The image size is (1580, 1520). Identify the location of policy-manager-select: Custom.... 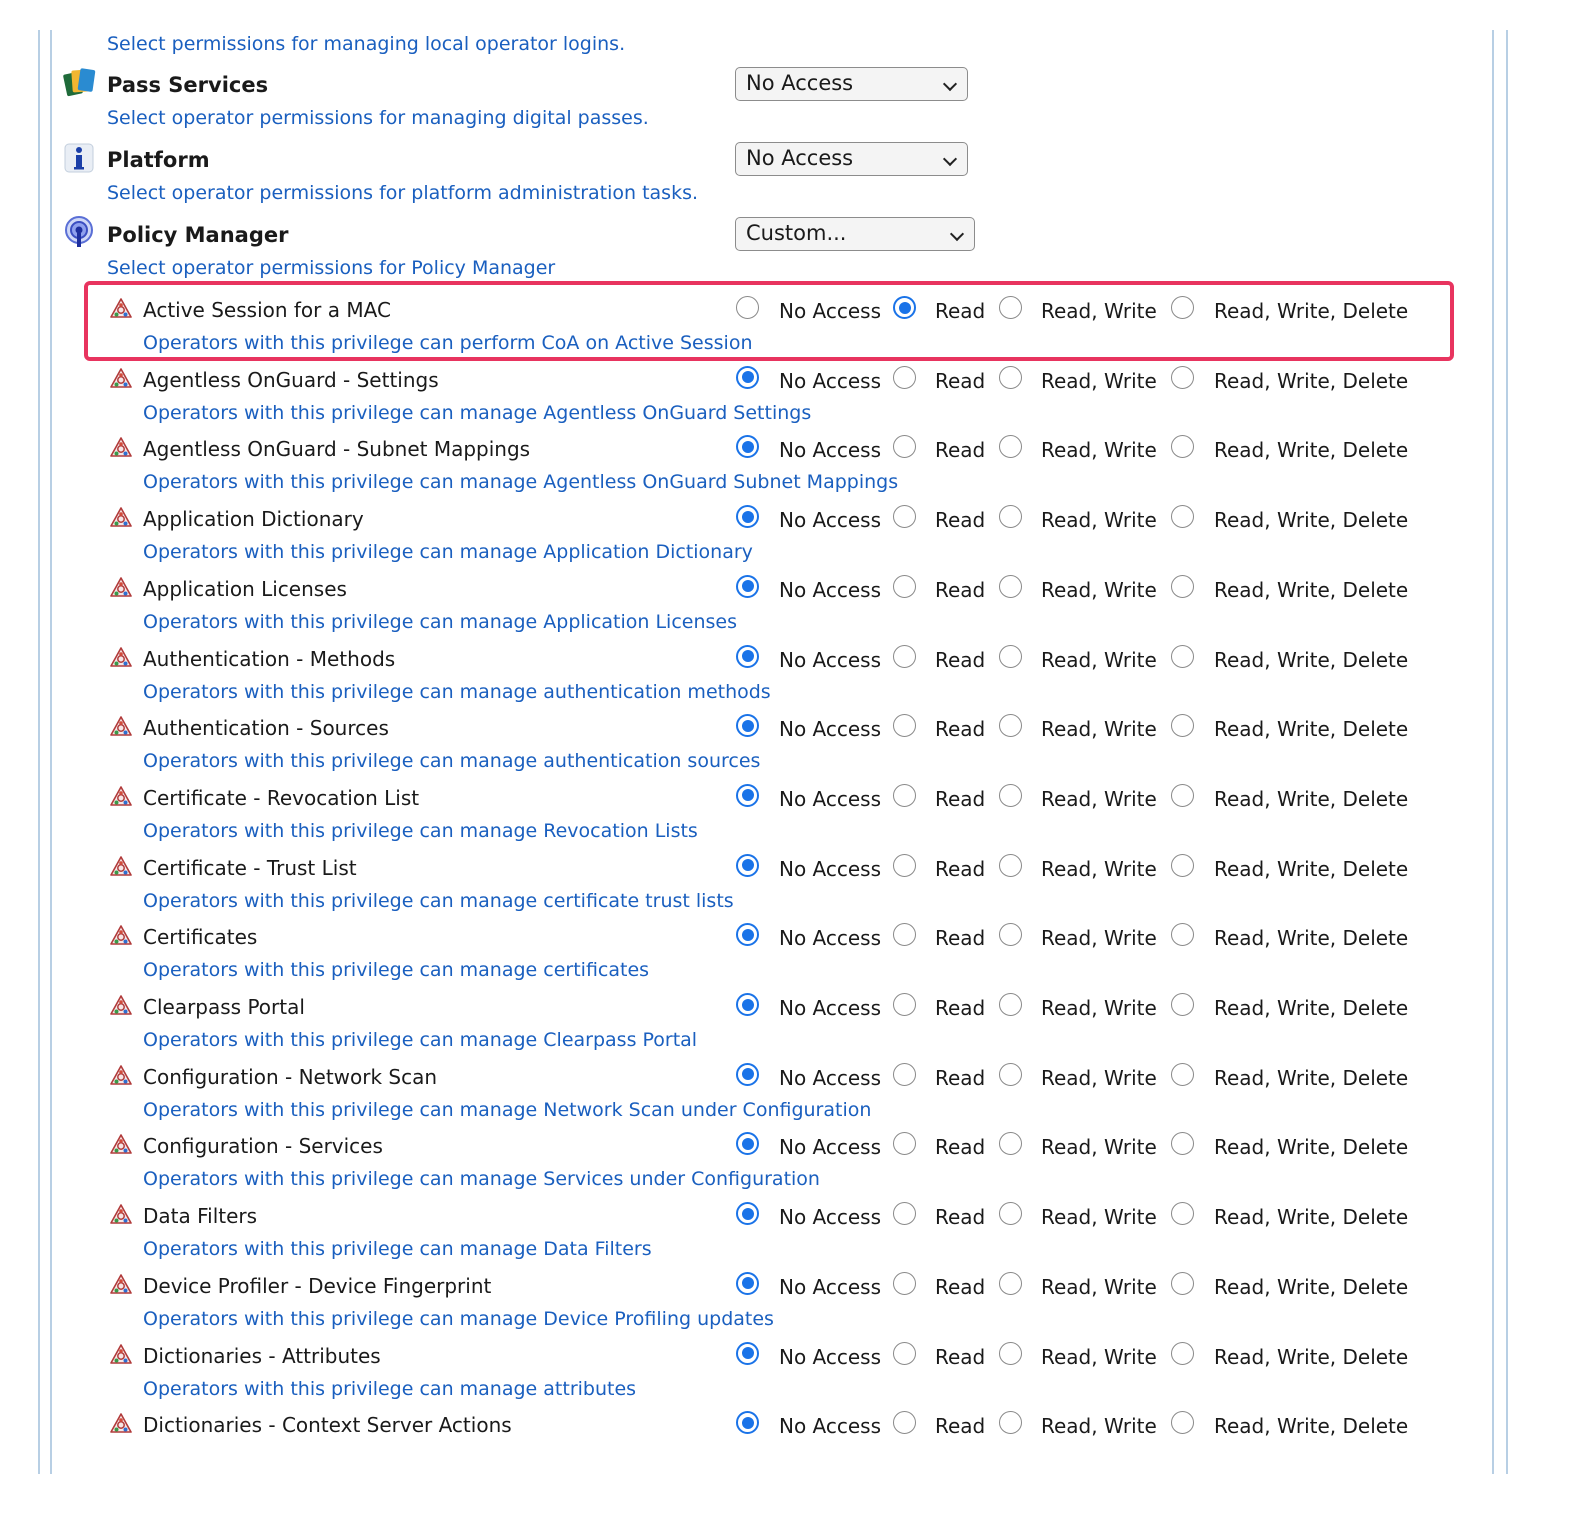
(855, 234).